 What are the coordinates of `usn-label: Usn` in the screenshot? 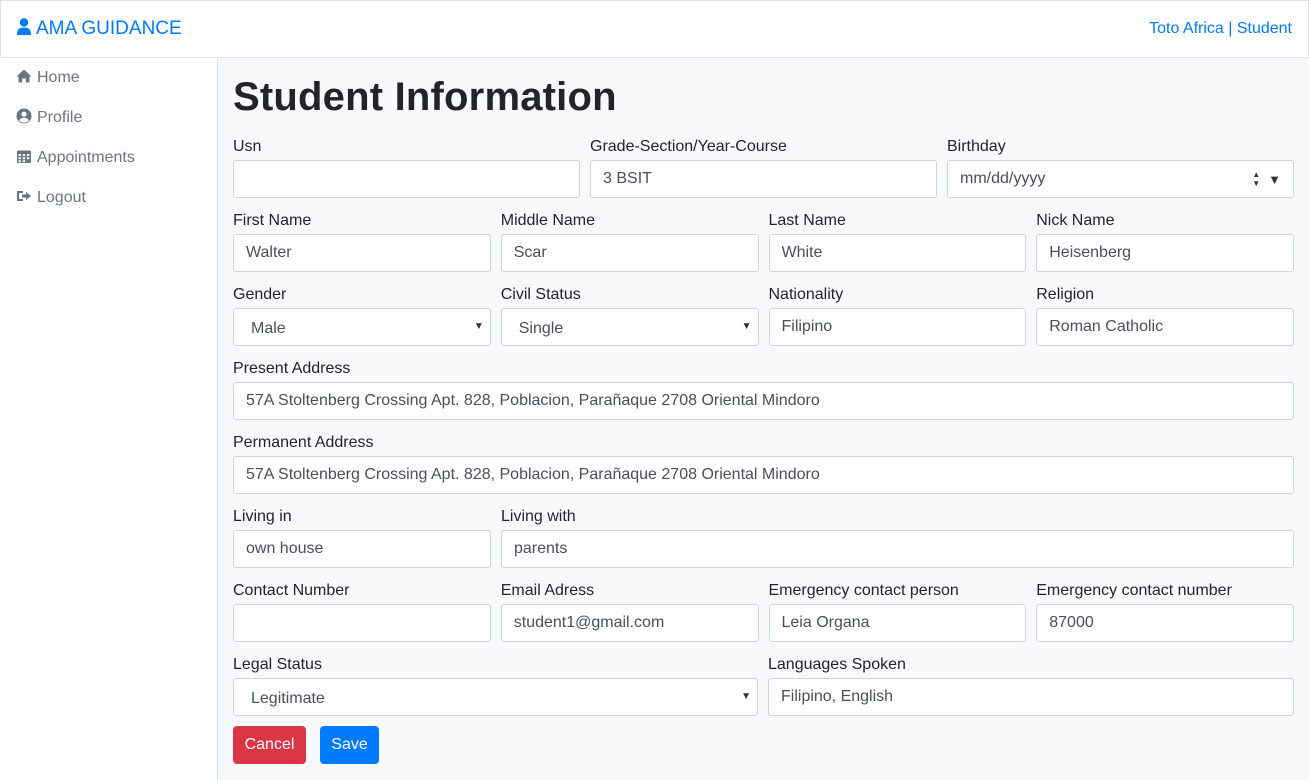 It's located at (247, 146).